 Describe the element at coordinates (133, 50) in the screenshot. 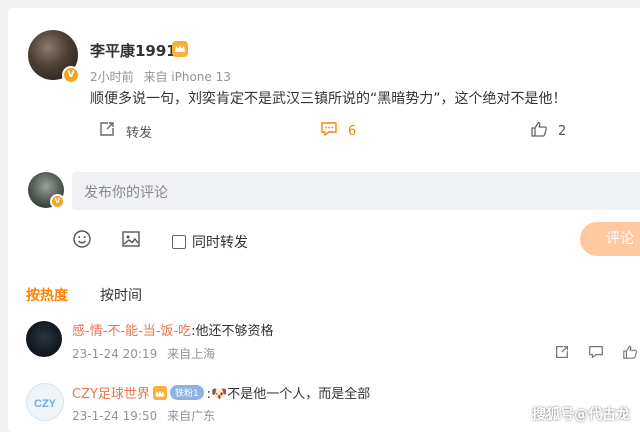

I see `author-name: 李平康1991` at that location.